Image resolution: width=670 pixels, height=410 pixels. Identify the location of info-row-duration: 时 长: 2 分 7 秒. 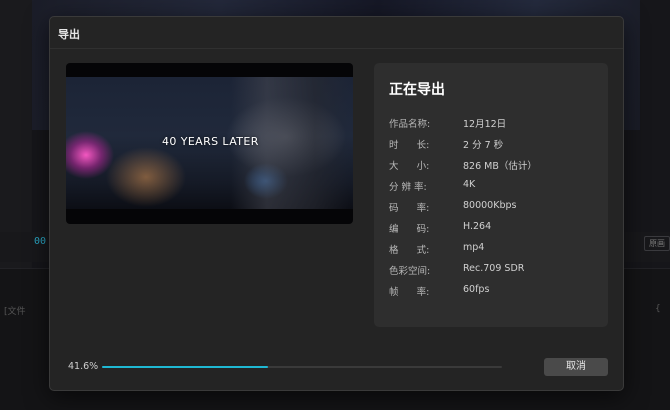
(494, 144).